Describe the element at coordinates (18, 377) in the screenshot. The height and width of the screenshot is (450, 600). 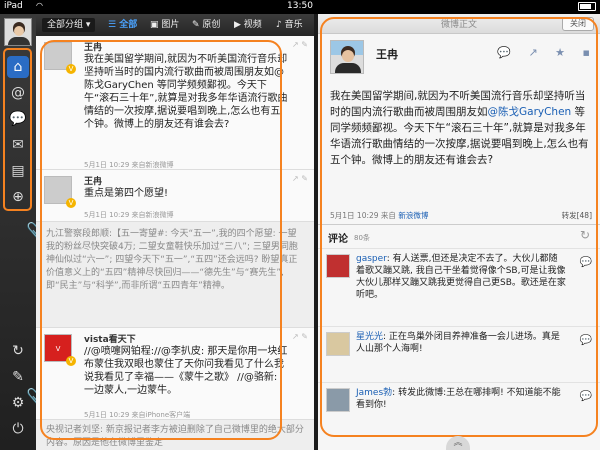
I see `compose-icon: ✎` at that location.